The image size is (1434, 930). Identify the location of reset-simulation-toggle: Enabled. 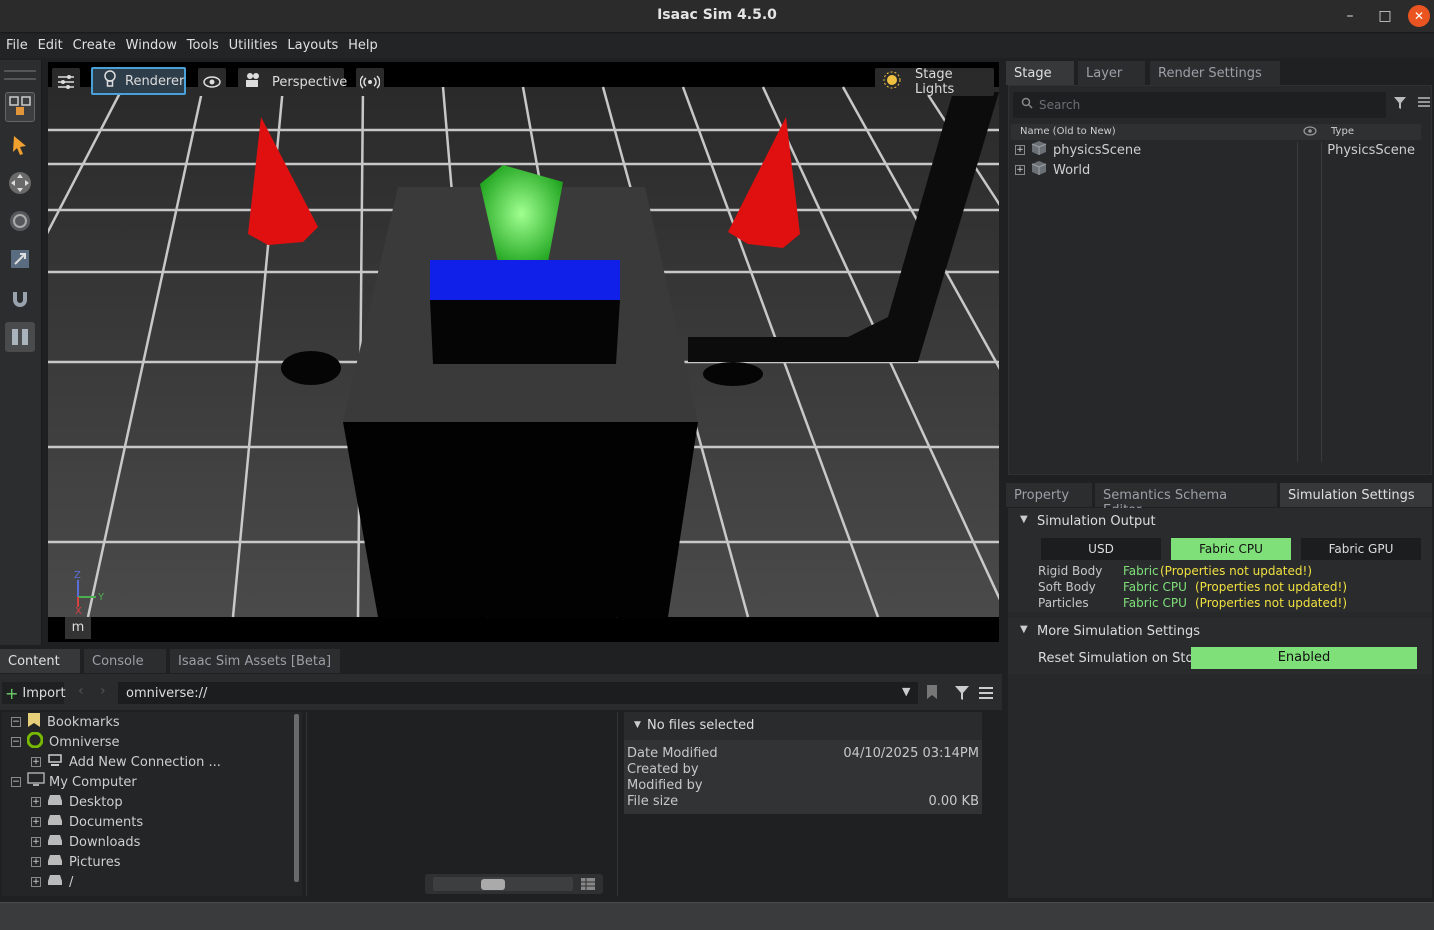
(1304, 658).